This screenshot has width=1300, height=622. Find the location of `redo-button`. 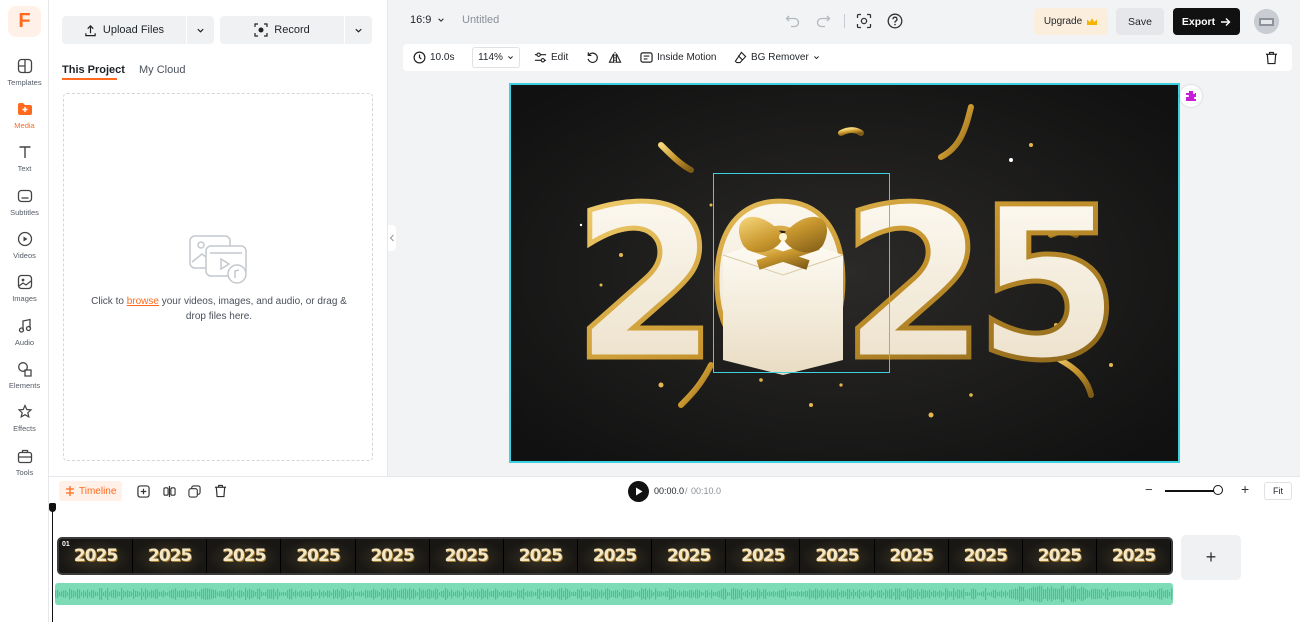

redo-button is located at coordinates (823, 21).